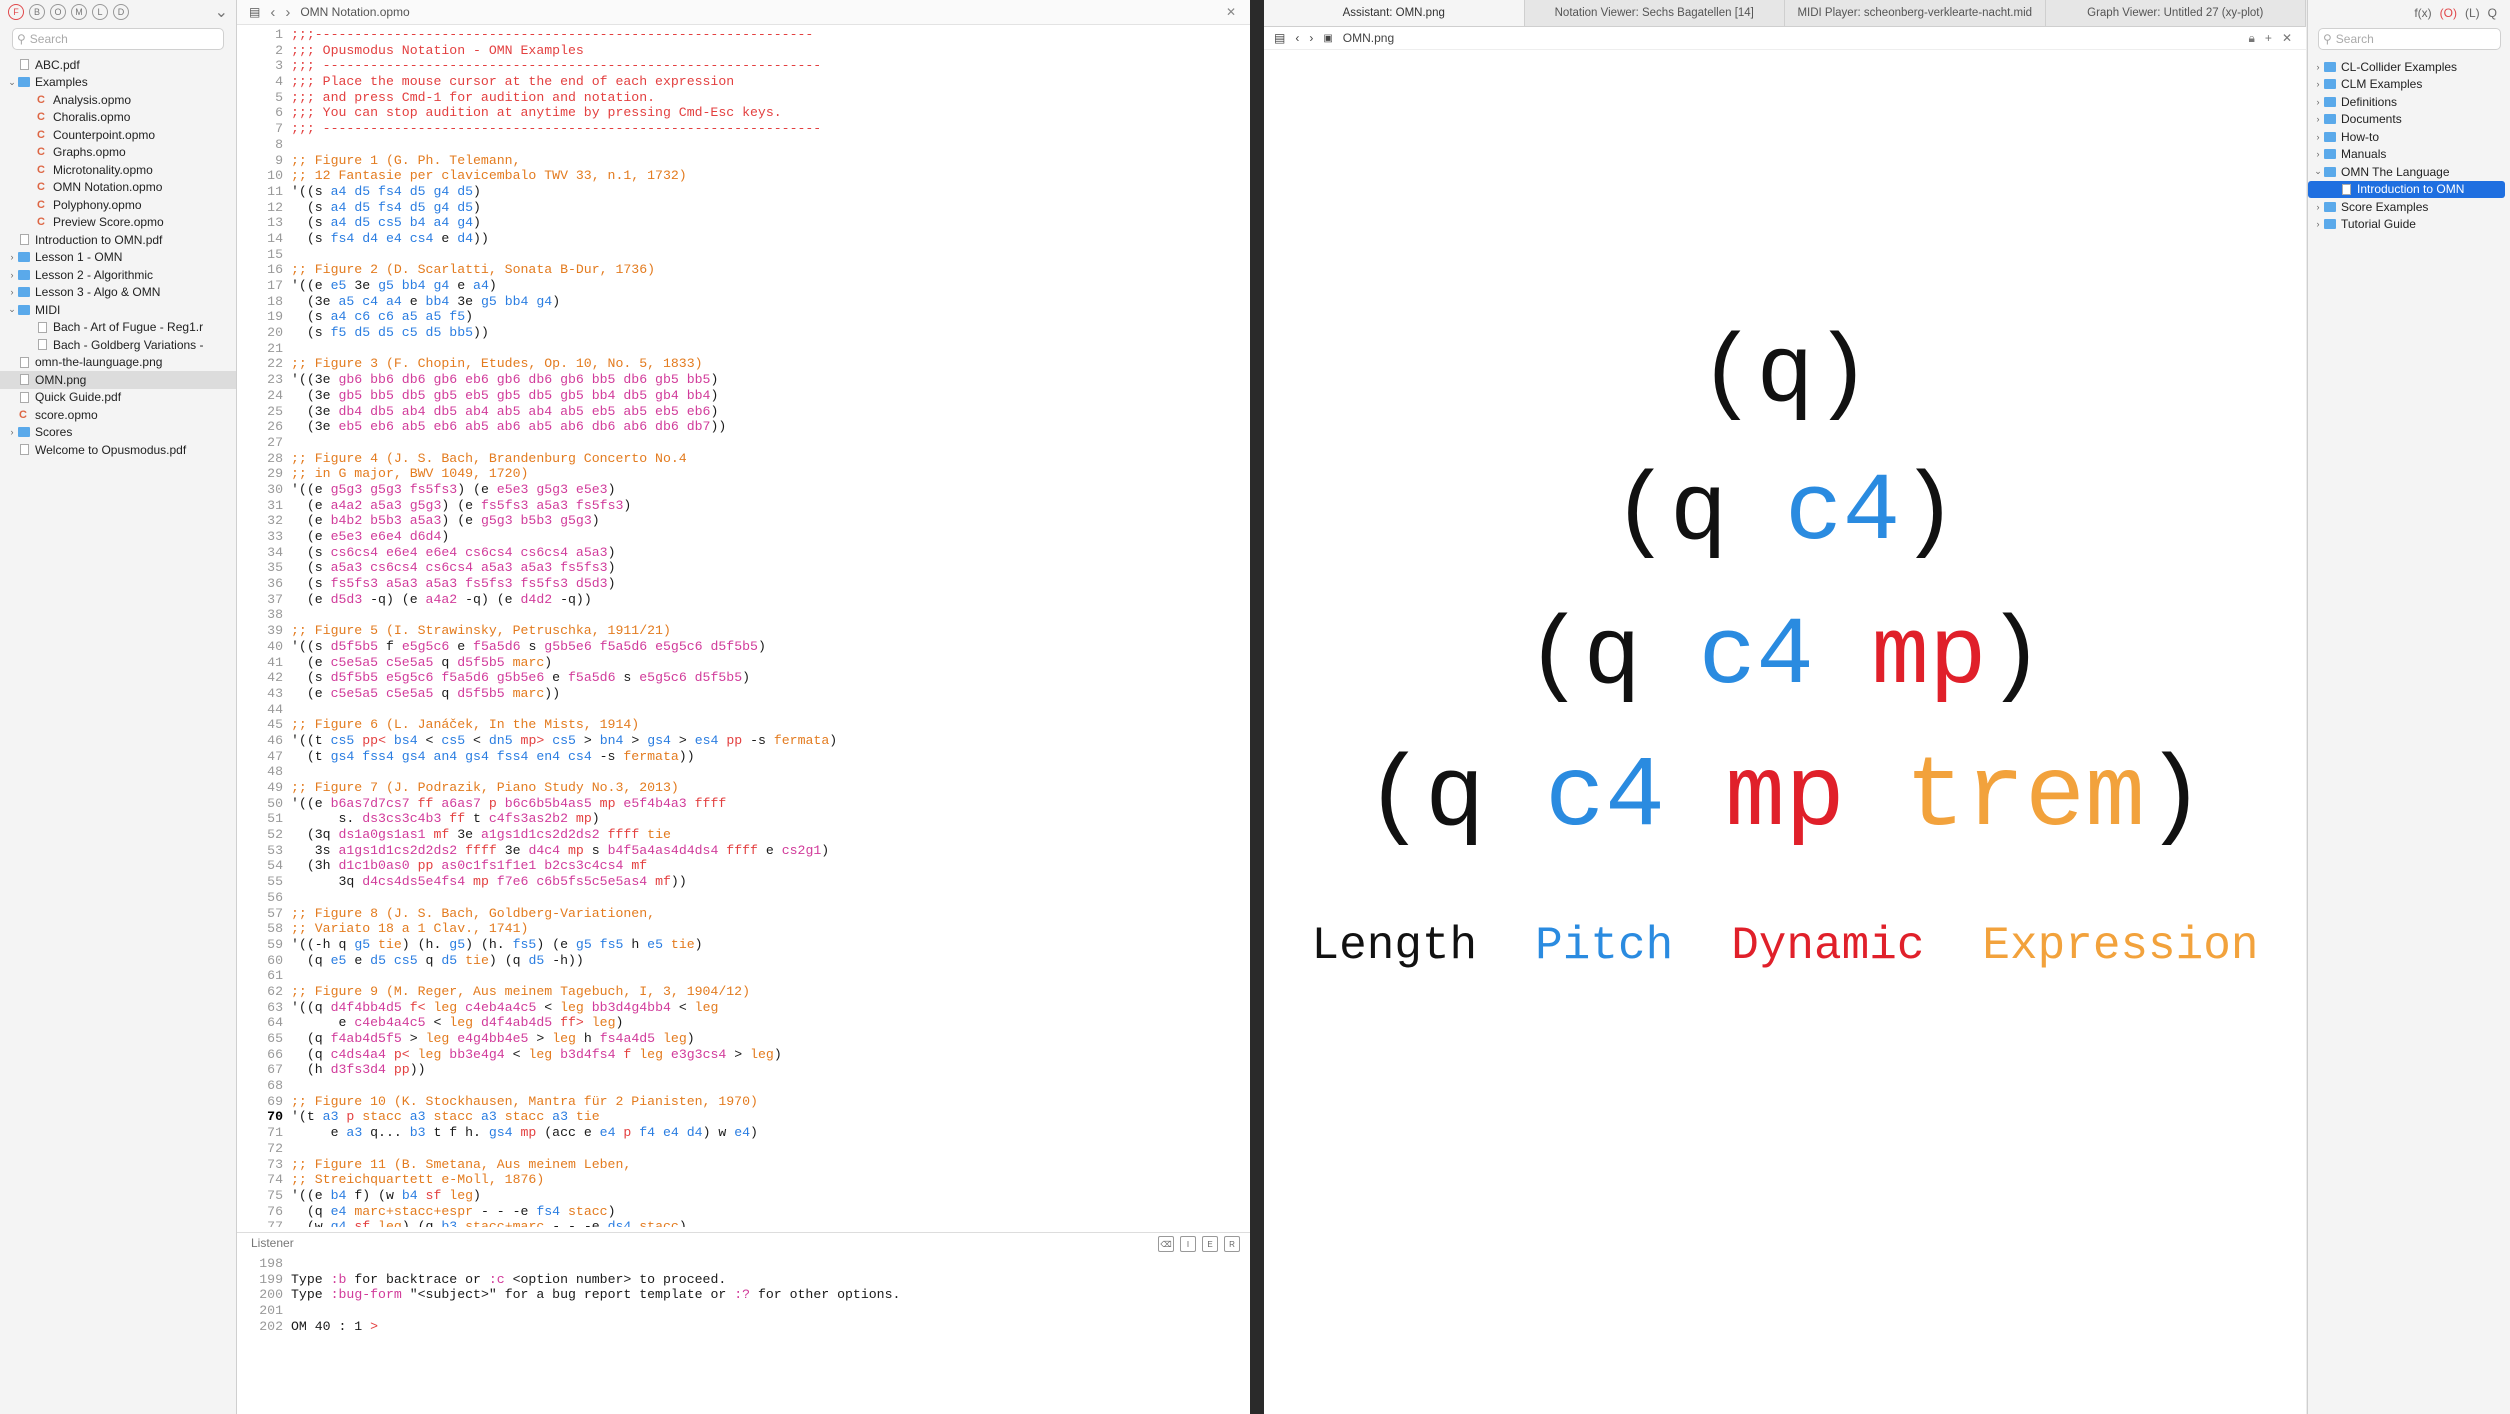 The width and height of the screenshot is (2510, 1414). What do you see at coordinates (397, 1070) in the screenshot?
I see `code-token: pp` at bounding box center [397, 1070].